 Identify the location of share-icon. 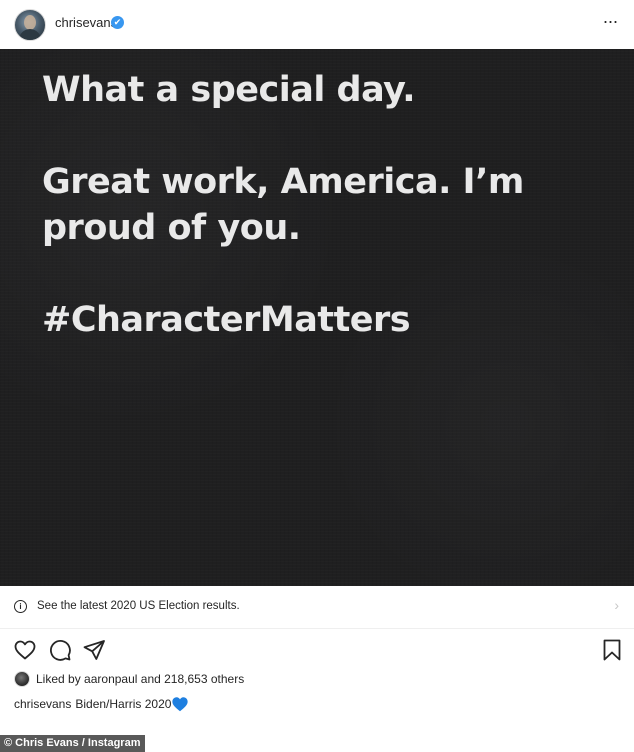
(94, 650).